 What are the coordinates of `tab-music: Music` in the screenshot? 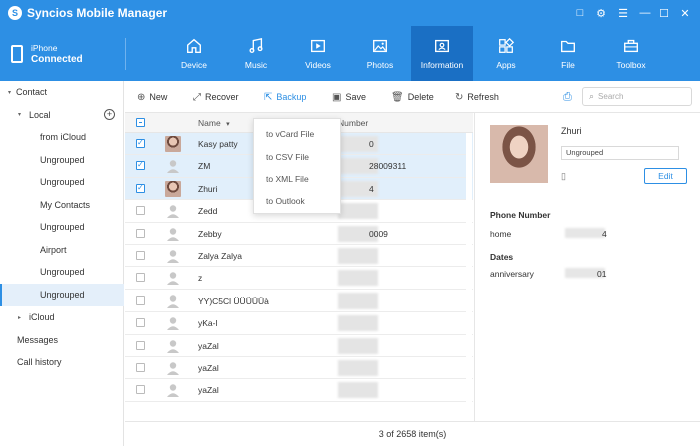 It's located at (256, 53).